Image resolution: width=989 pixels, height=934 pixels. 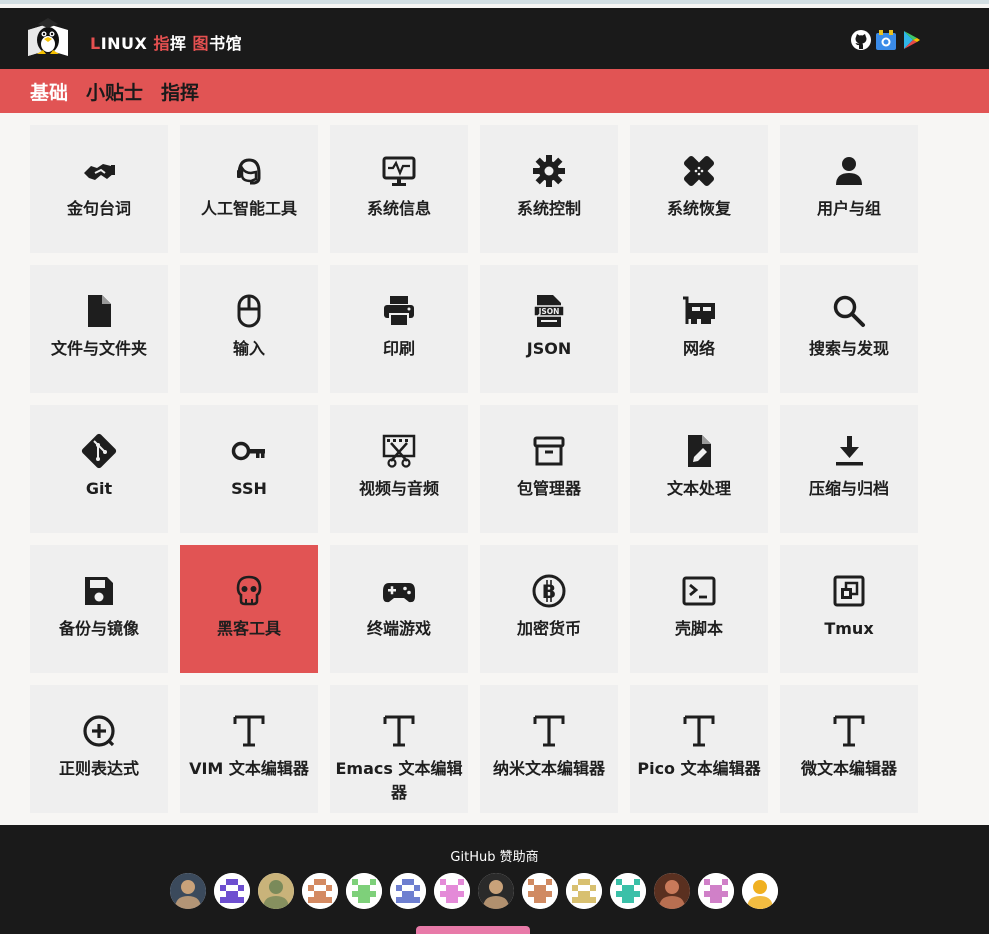 What do you see at coordinates (399, 451) in the screenshot?
I see `film-scissors-icon` at bounding box center [399, 451].